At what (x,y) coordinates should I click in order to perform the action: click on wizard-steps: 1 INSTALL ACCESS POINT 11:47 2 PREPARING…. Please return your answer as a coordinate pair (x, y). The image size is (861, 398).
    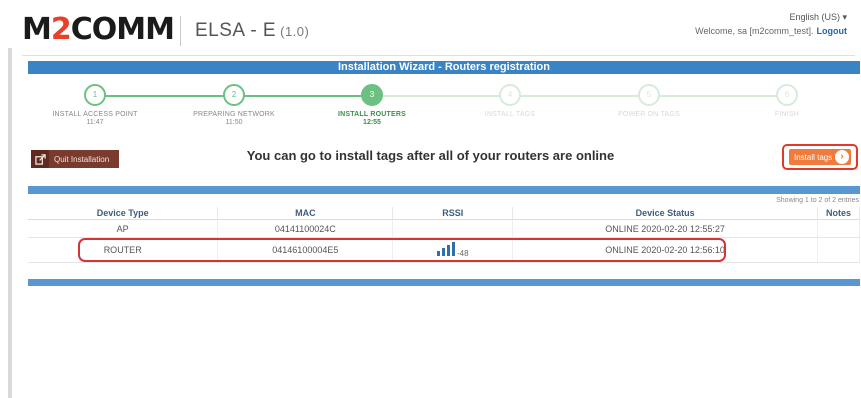
    Looking at the image, I should click on (444, 107).